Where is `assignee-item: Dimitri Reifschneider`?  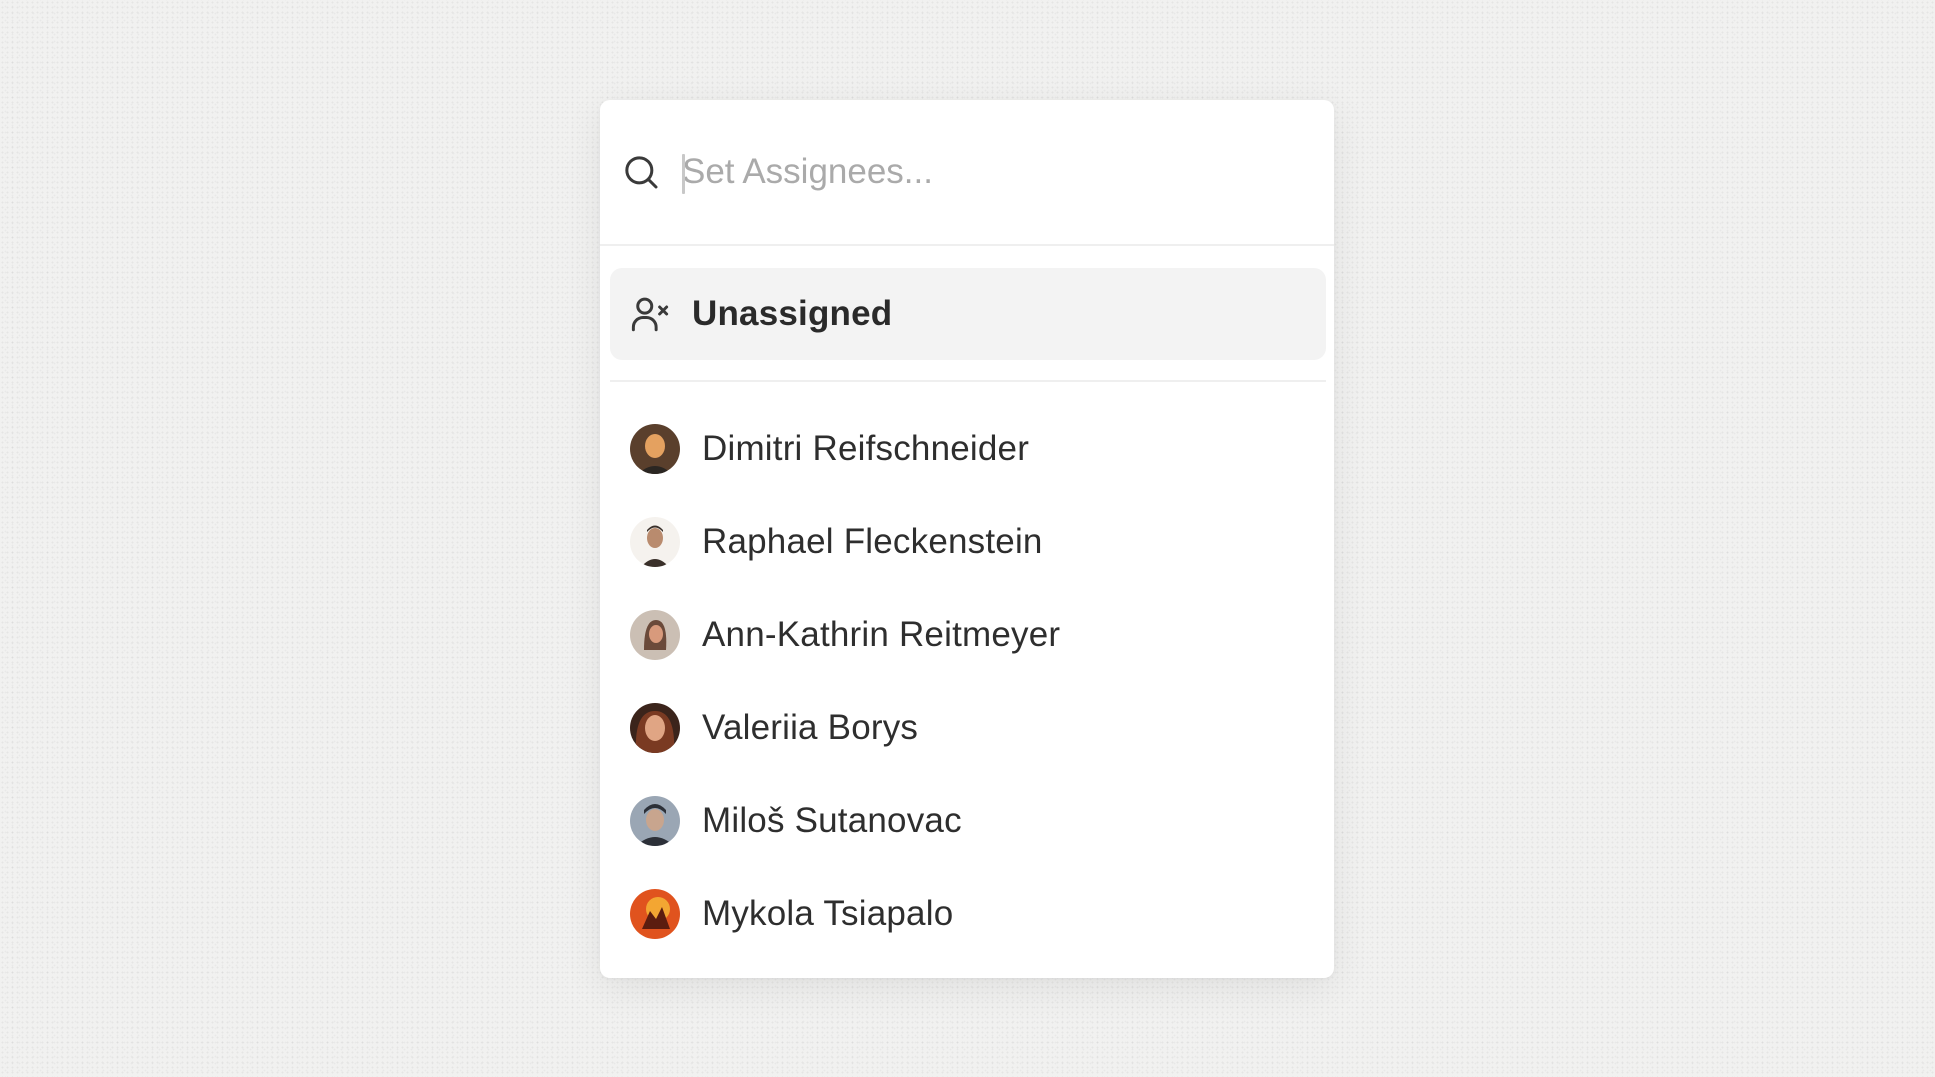 assignee-item: Dimitri Reifschneider is located at coordinates (967, 448).